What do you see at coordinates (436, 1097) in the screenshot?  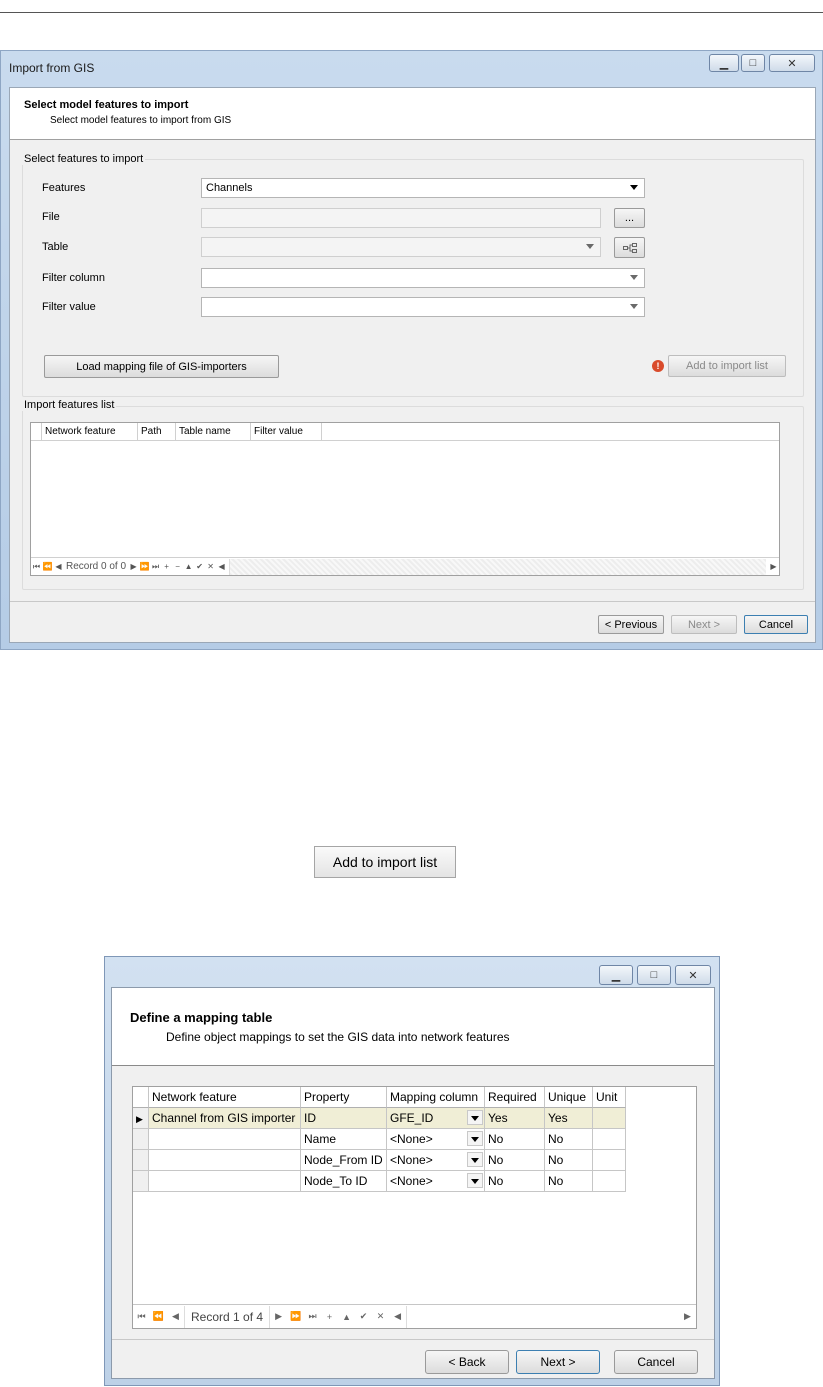 I see `column-header-mapping-column: Mapping column` at bounding box center [436, 1097].